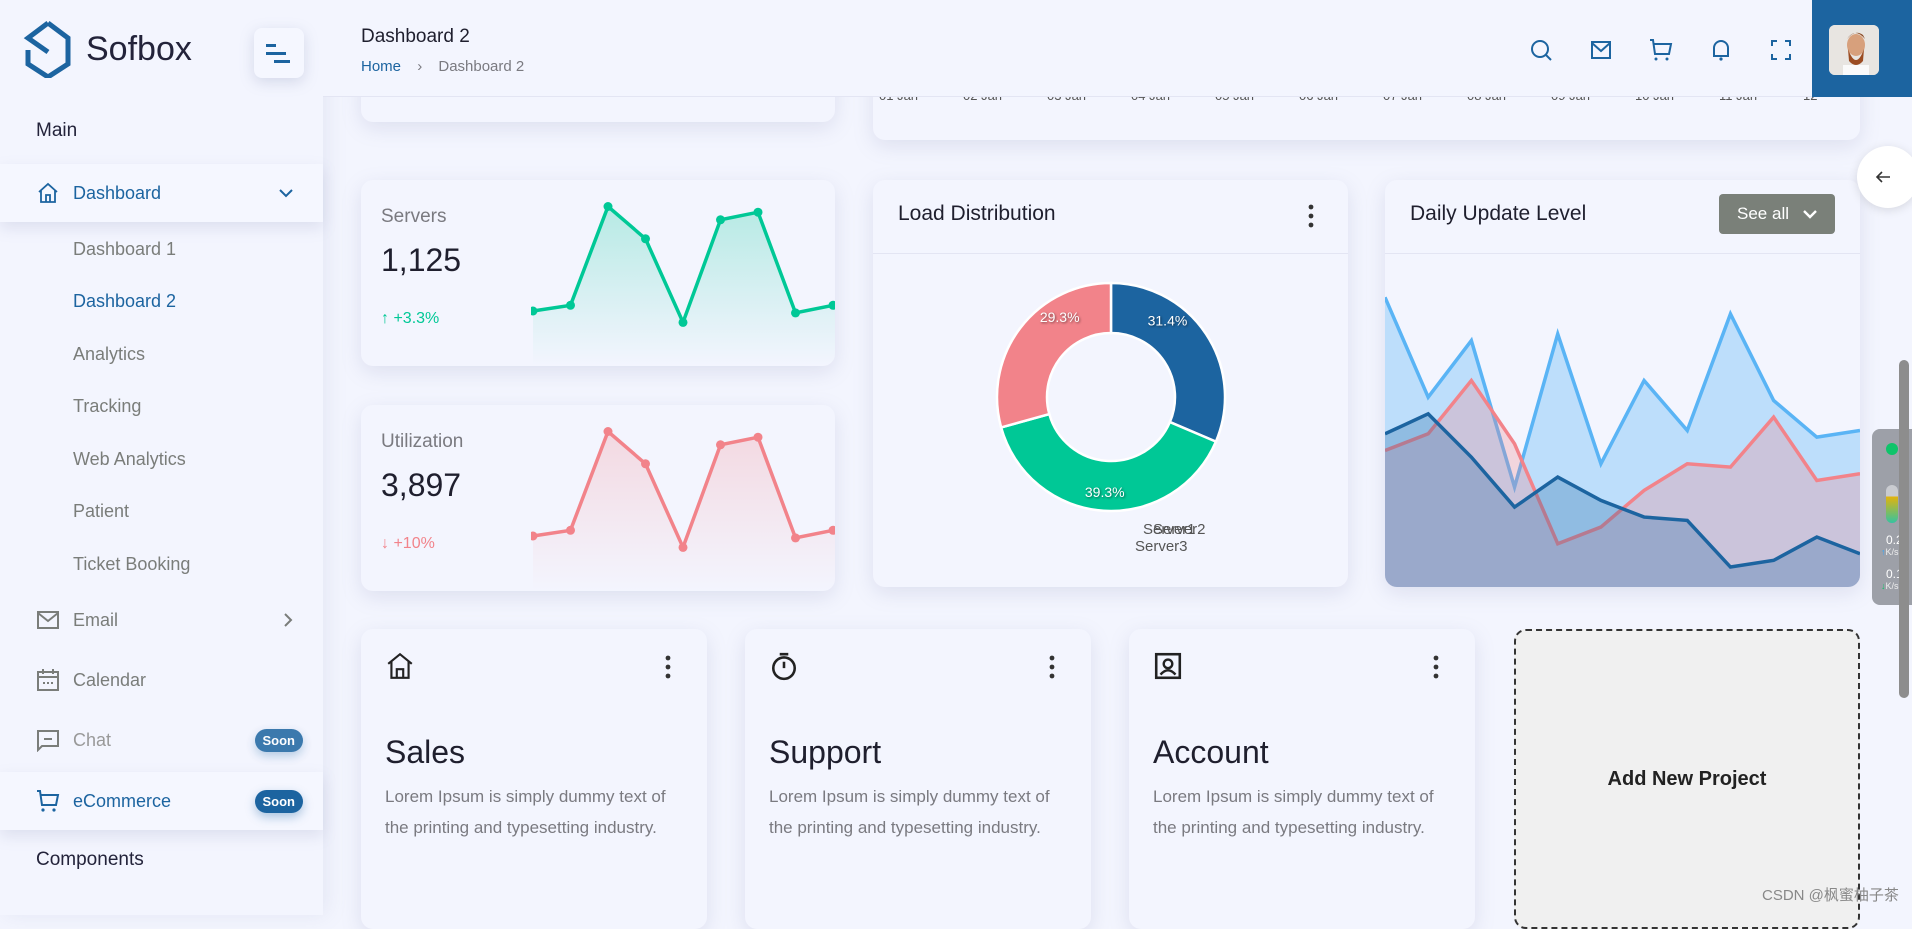 The width and height of the screenshot is (1912, 929). Describe the element at coordinates (1890, 586) in the screenshot. I see `download-unit: ↓K/s` at that location.